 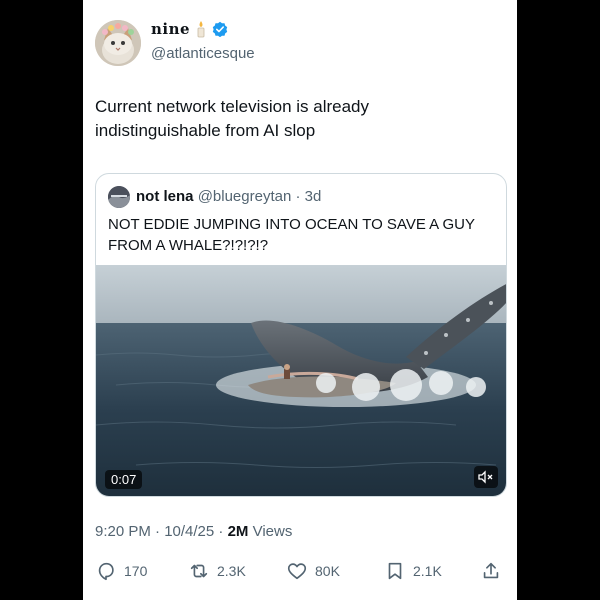 I want to click on quoted-author-avatar, so click(x=119, y=197).